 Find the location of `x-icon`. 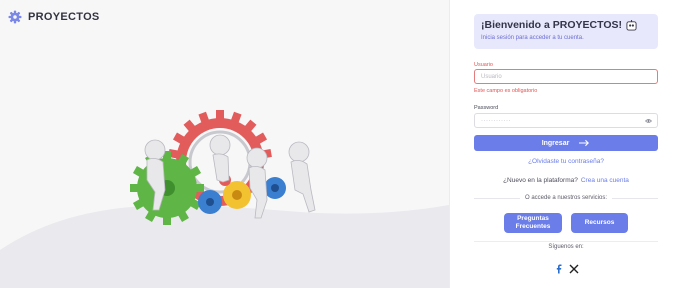

x-icon is located at coordinates (574, 269).